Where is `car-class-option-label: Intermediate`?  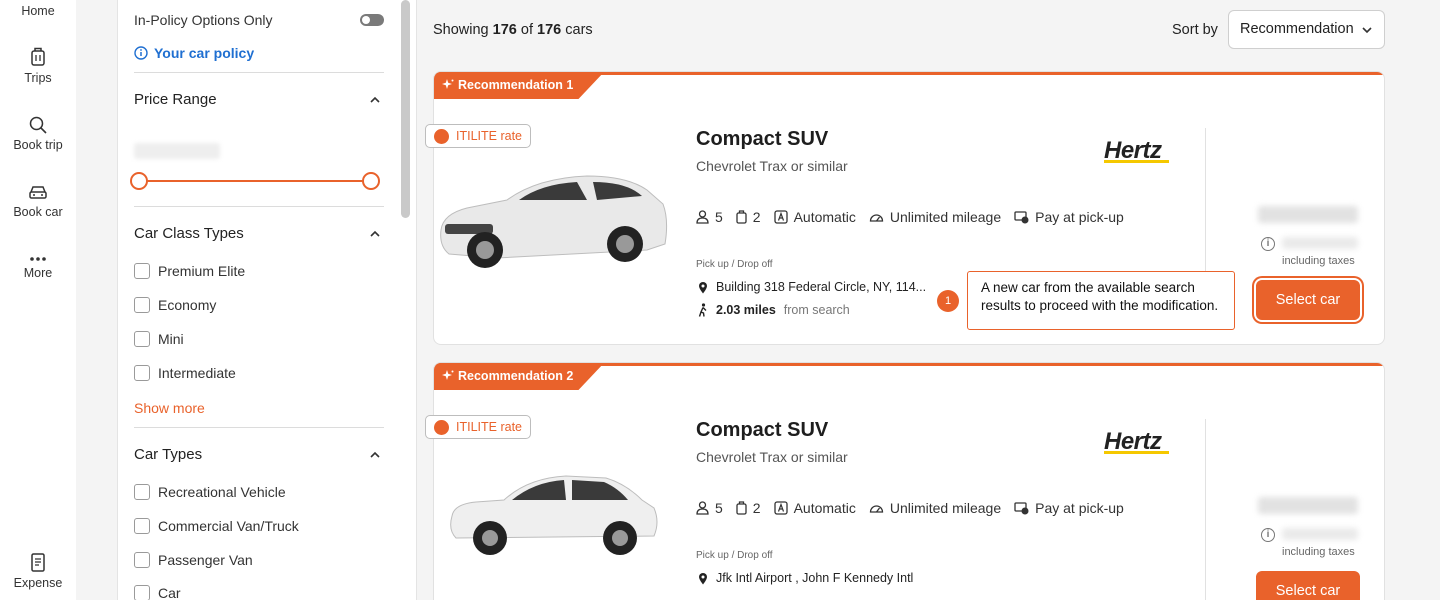 car-class-option-label: Intermediate is located at coordinates (197, 373).